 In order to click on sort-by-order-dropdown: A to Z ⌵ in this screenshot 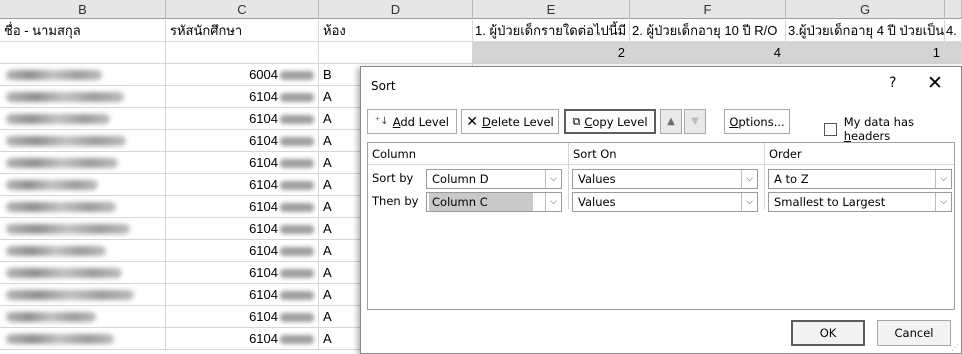, I will do `click(860, 179)`.